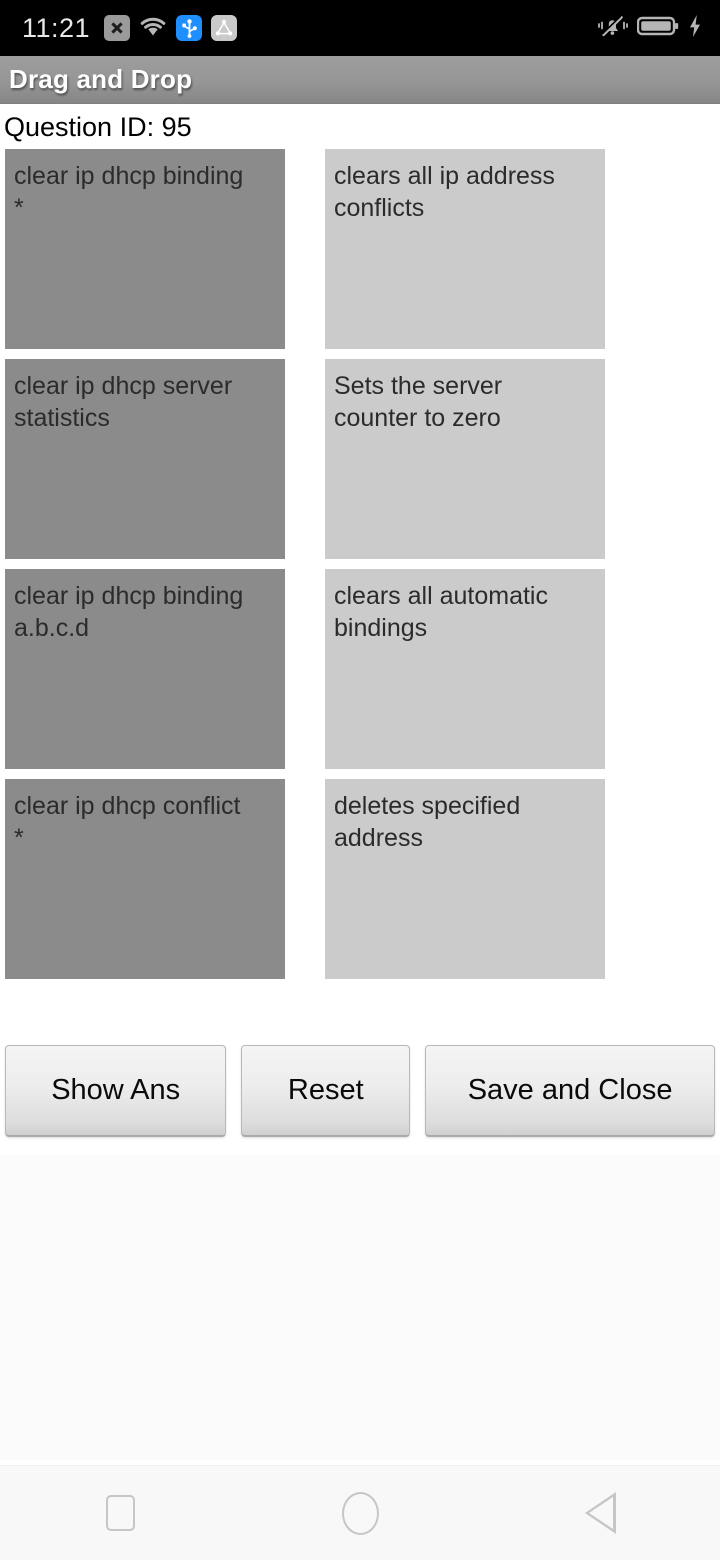 This screenshot has width=720, height=1561. I want to click on drop-target-definition-tile: clears all automatic bindings, so click(465, 669).